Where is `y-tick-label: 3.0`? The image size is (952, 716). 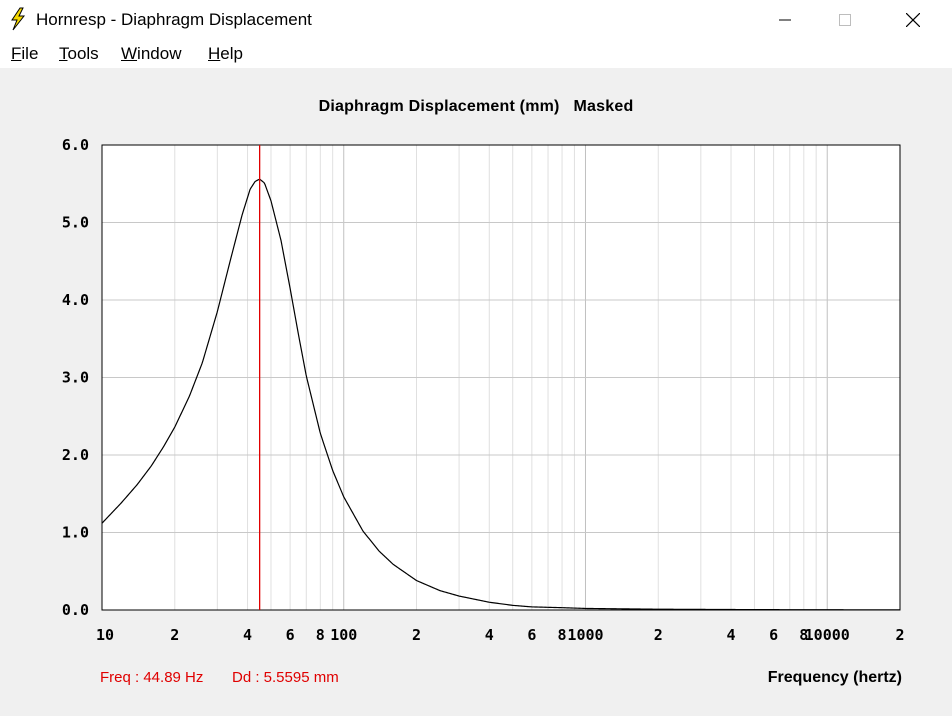
y-tick-label: 3.0 is located at coordinates (75, 378).